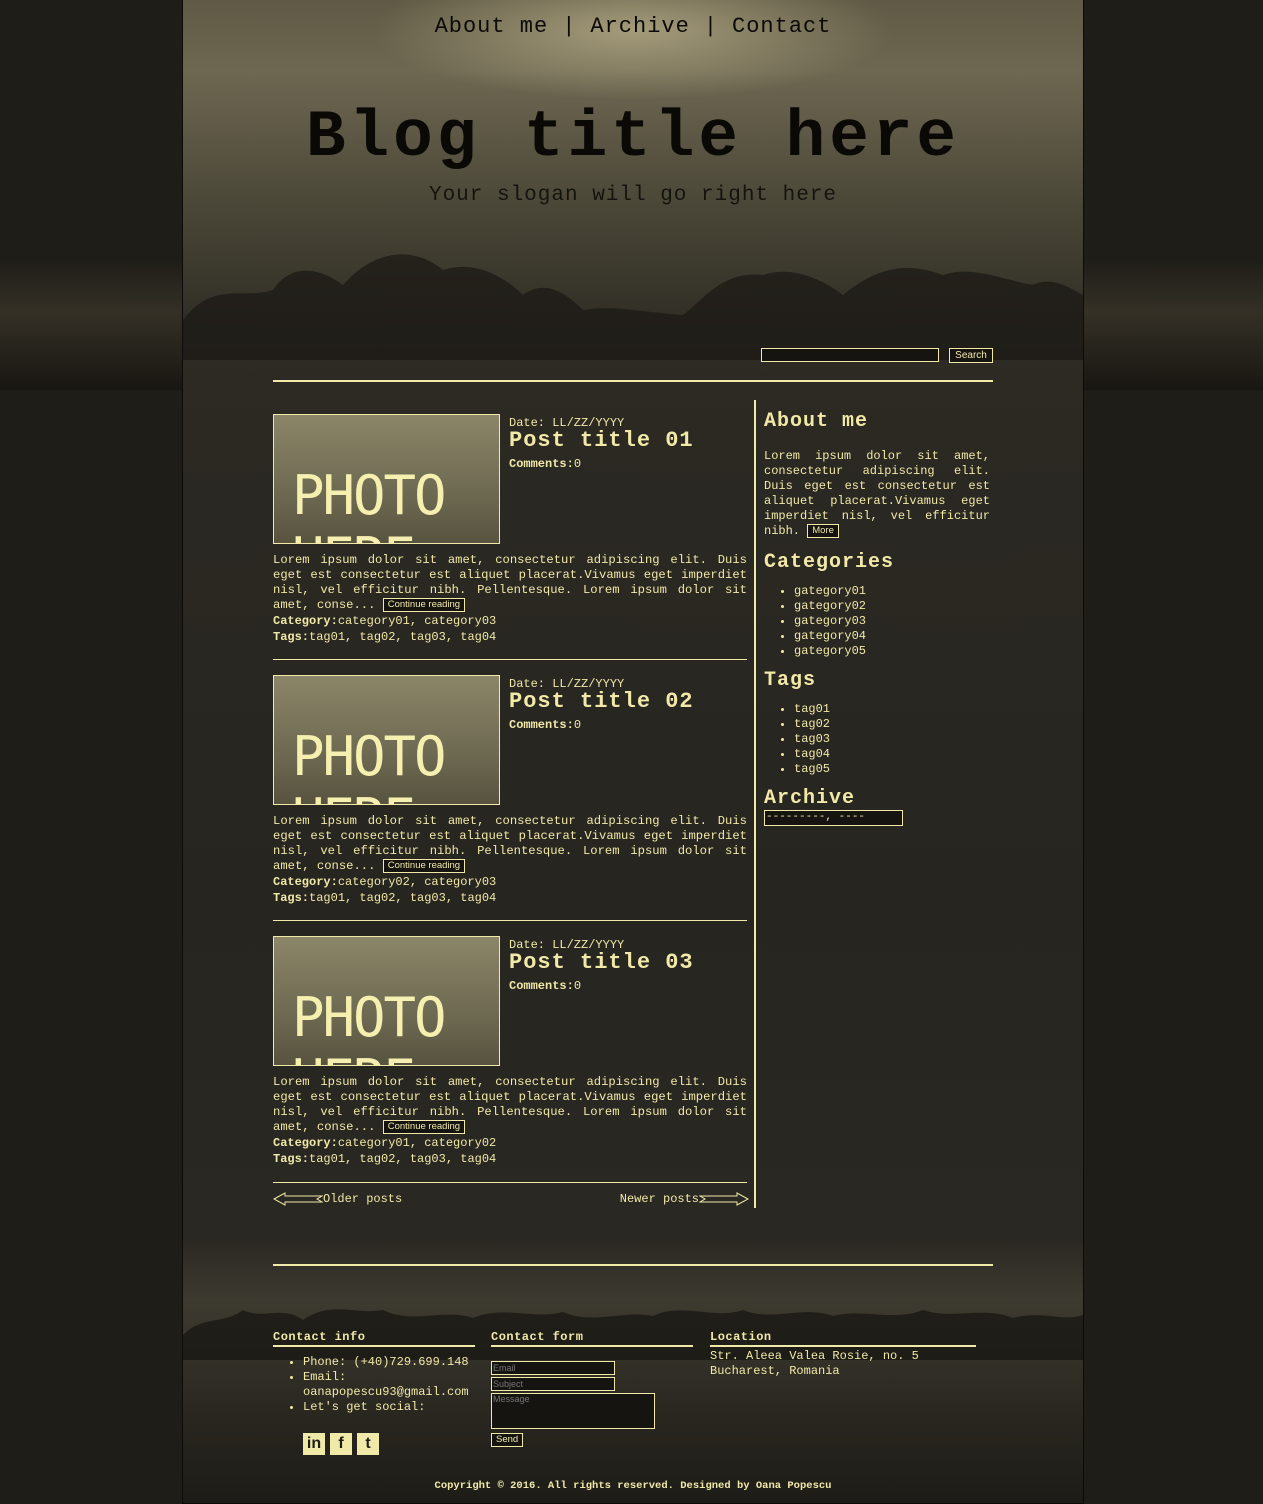  I want to click on twitter-icon: t, so click(368, 1444).